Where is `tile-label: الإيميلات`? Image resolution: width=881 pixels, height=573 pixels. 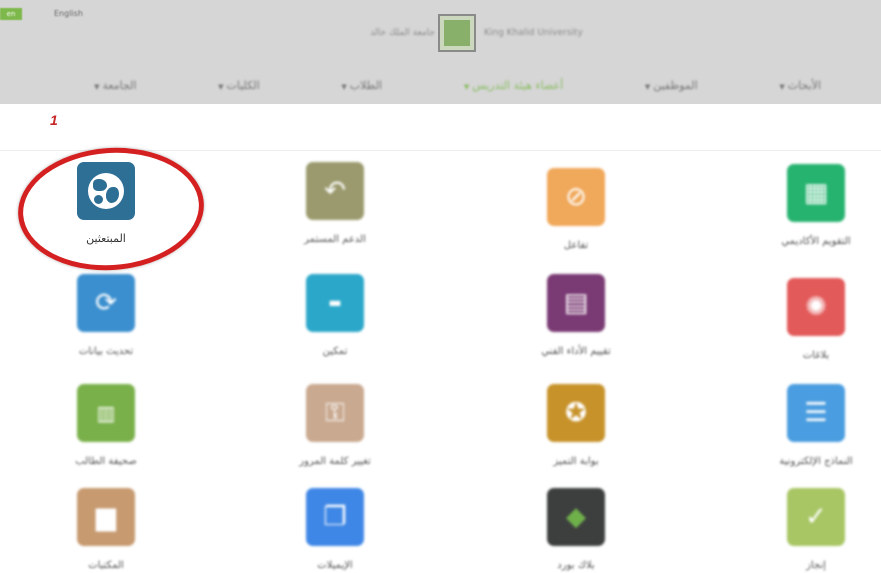
tile-label: الإيميلات is located at coordinates (335, 565).